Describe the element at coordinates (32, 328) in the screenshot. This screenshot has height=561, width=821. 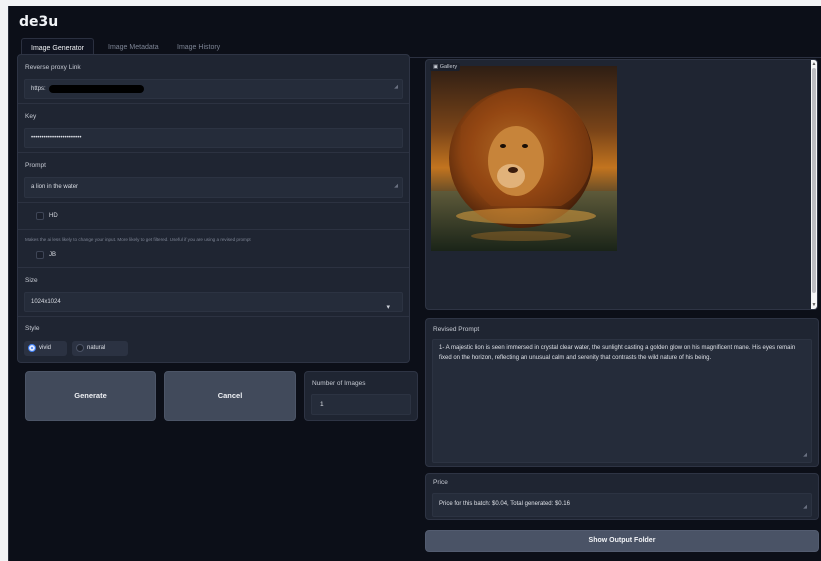
I see `style-label: Style` at that location.